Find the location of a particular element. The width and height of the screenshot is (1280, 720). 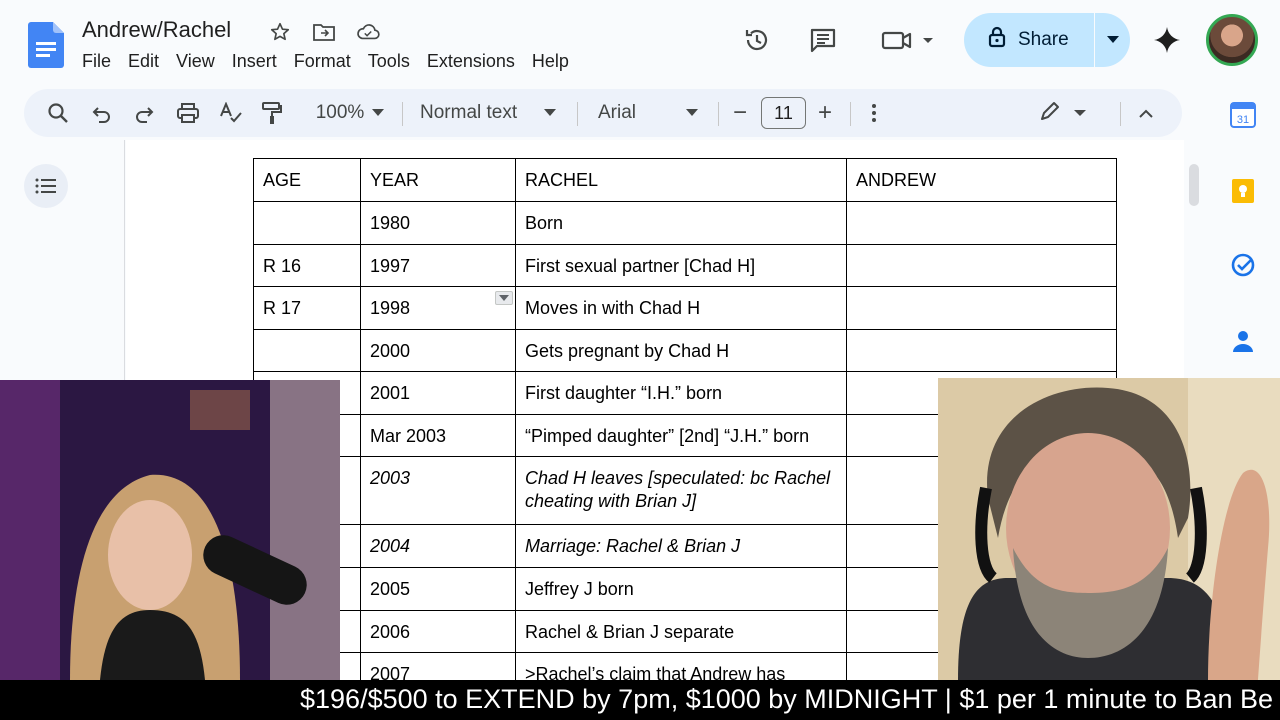

header-year: YEAR is located at coordinates (438, 180).